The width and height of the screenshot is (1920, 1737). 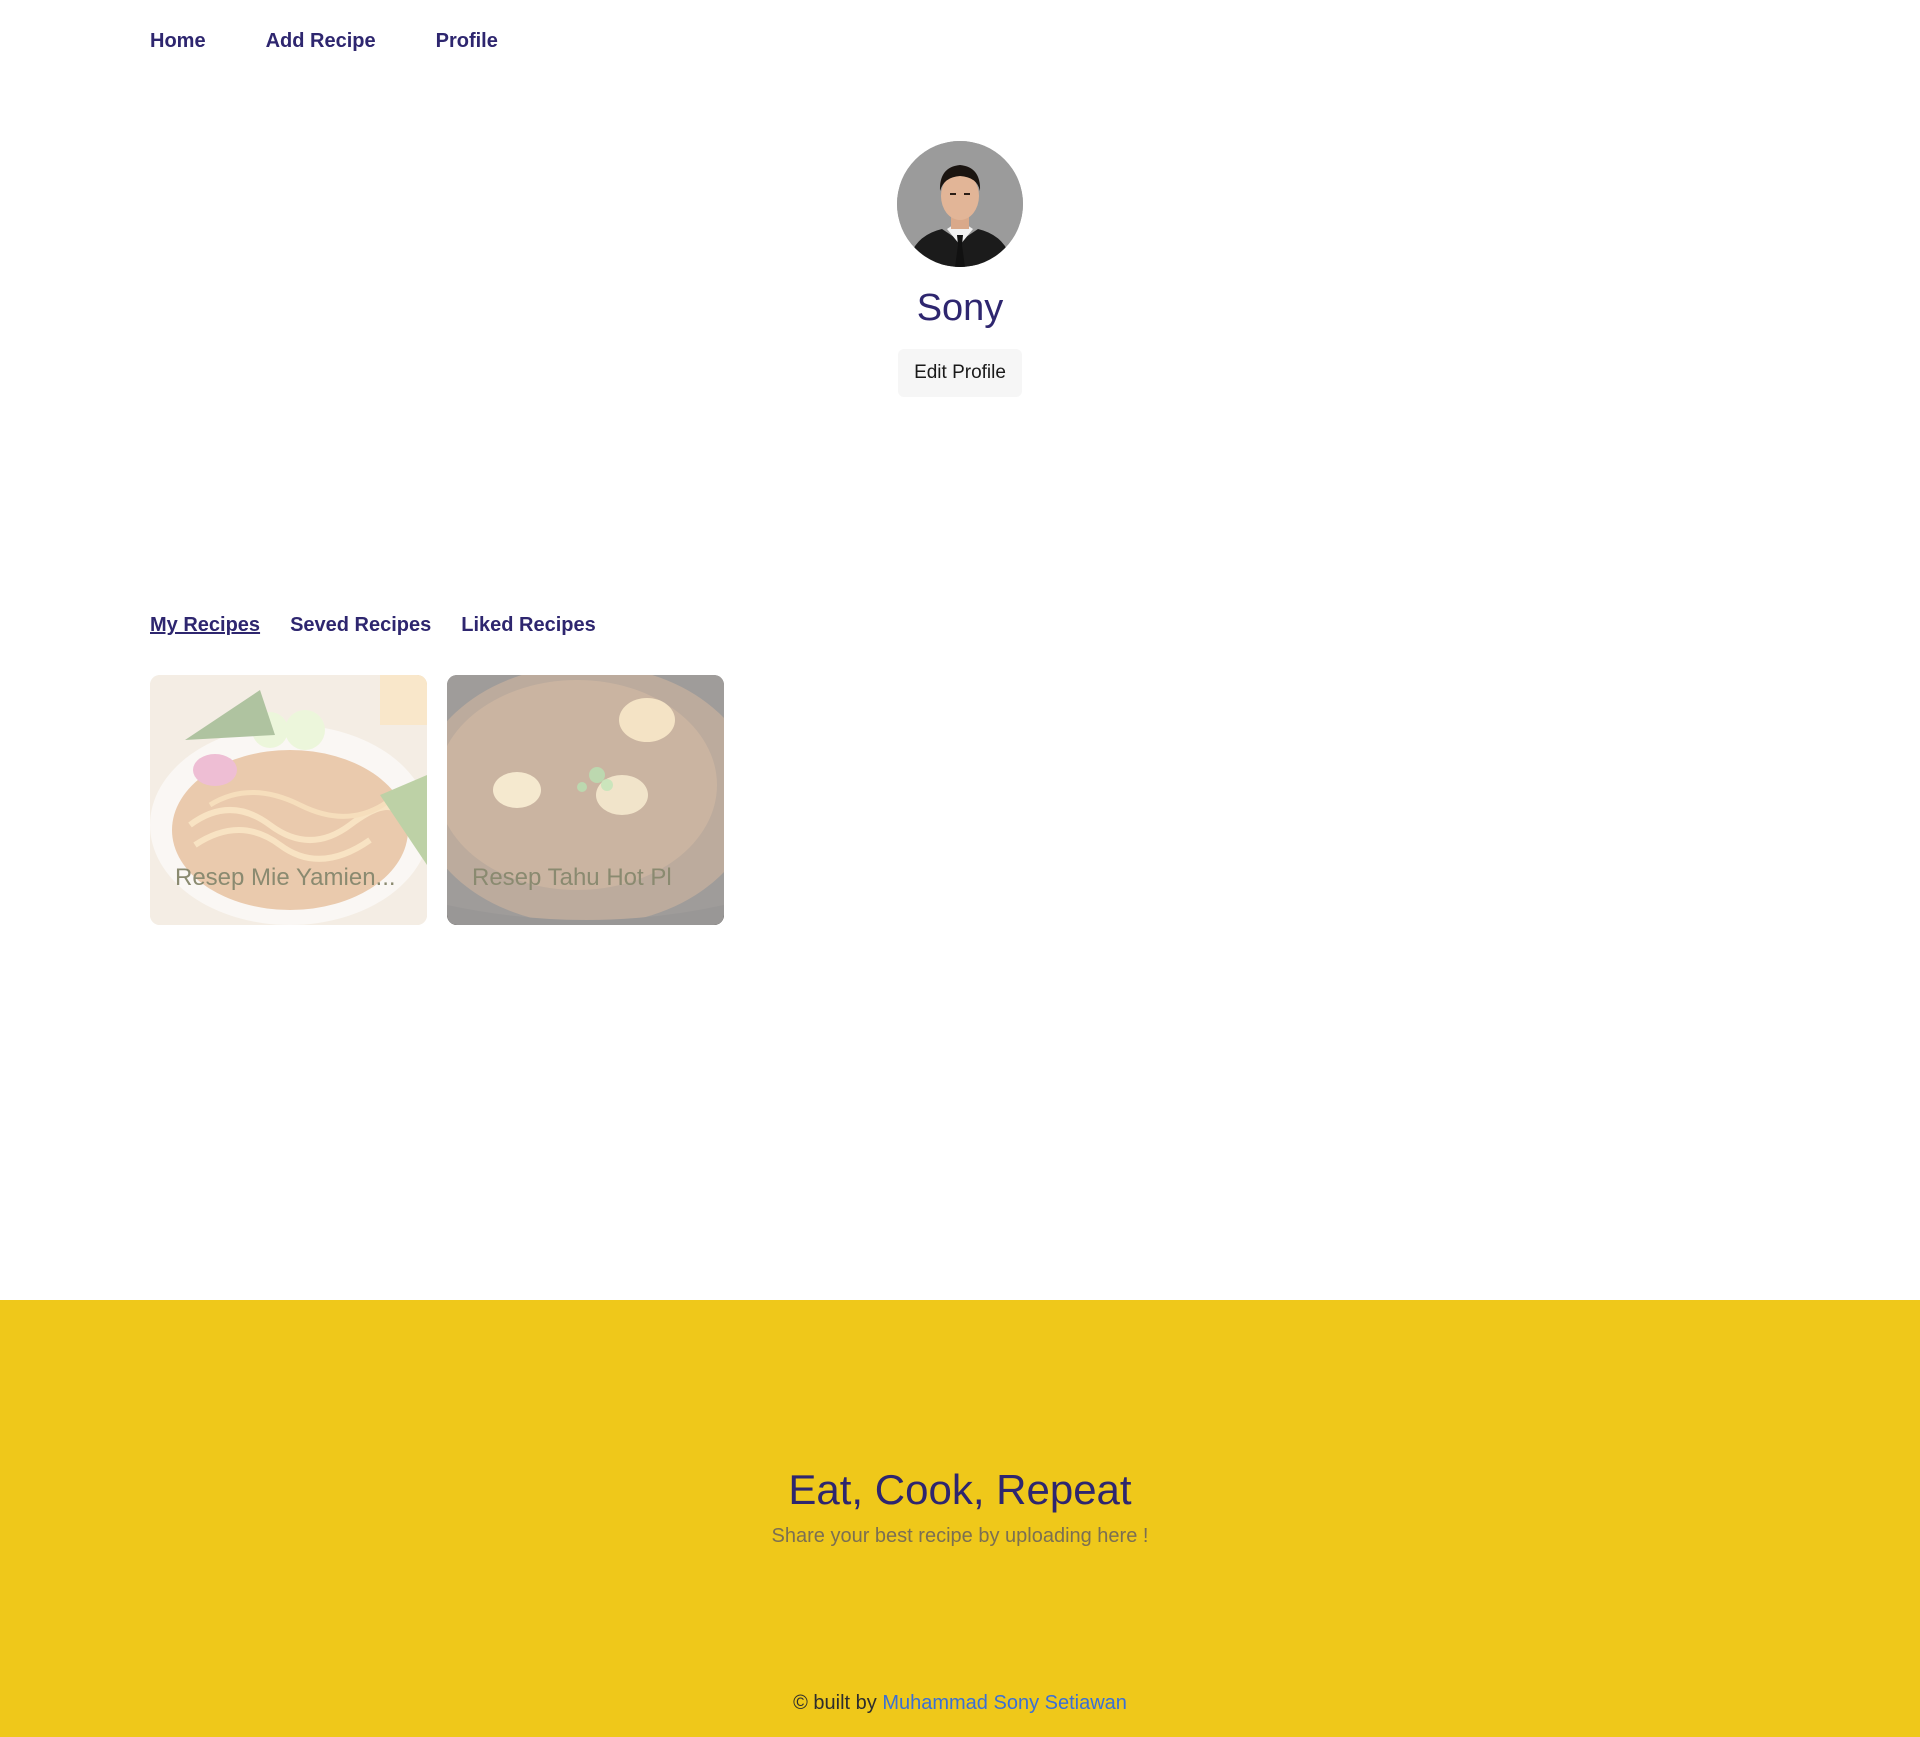 I want to click on footer-credit: © built by Muhammad Sony Setiawan, so click(x=960, y=1703).